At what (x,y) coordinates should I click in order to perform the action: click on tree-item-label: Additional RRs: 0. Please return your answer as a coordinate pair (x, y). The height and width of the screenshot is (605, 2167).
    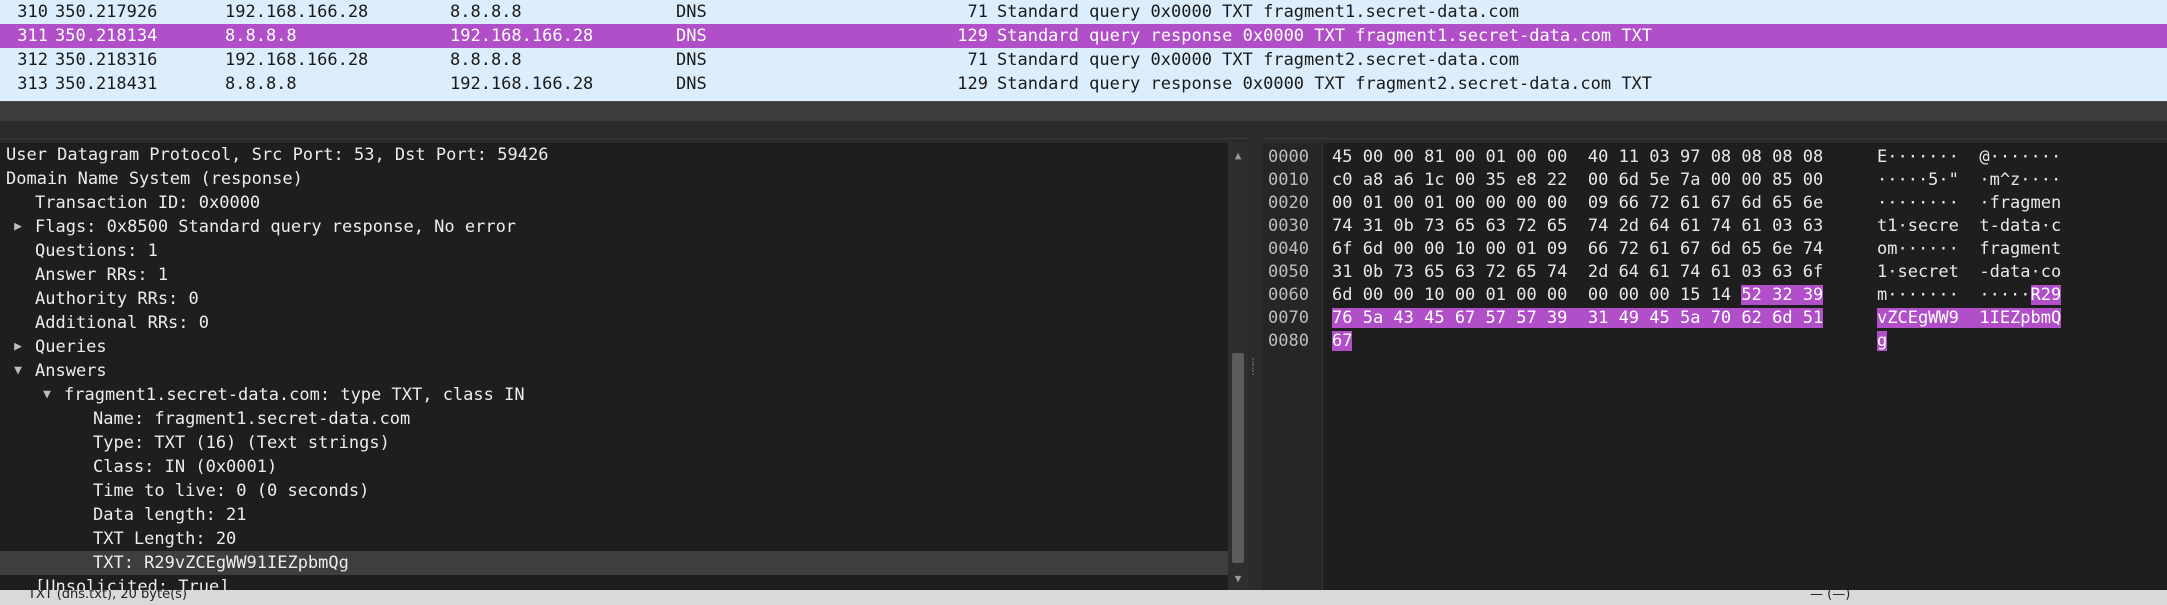
    Looking at the image, I should click on (122, 323).